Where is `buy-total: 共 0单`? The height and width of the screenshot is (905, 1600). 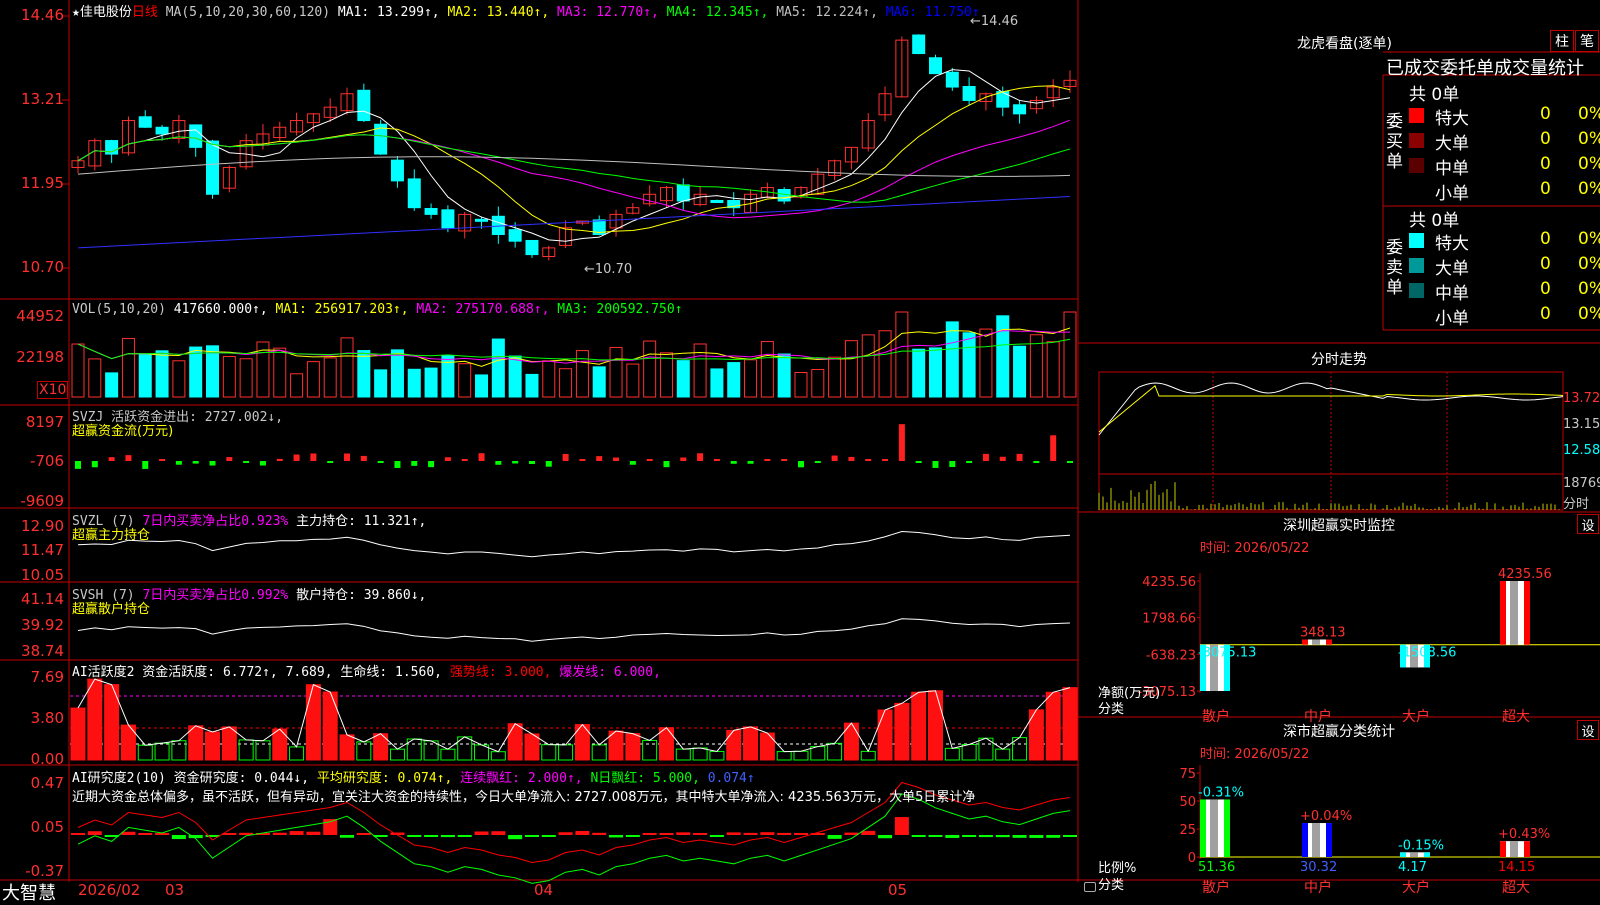 buy-total: 共 0单 is located at coordinates (1434, 95).